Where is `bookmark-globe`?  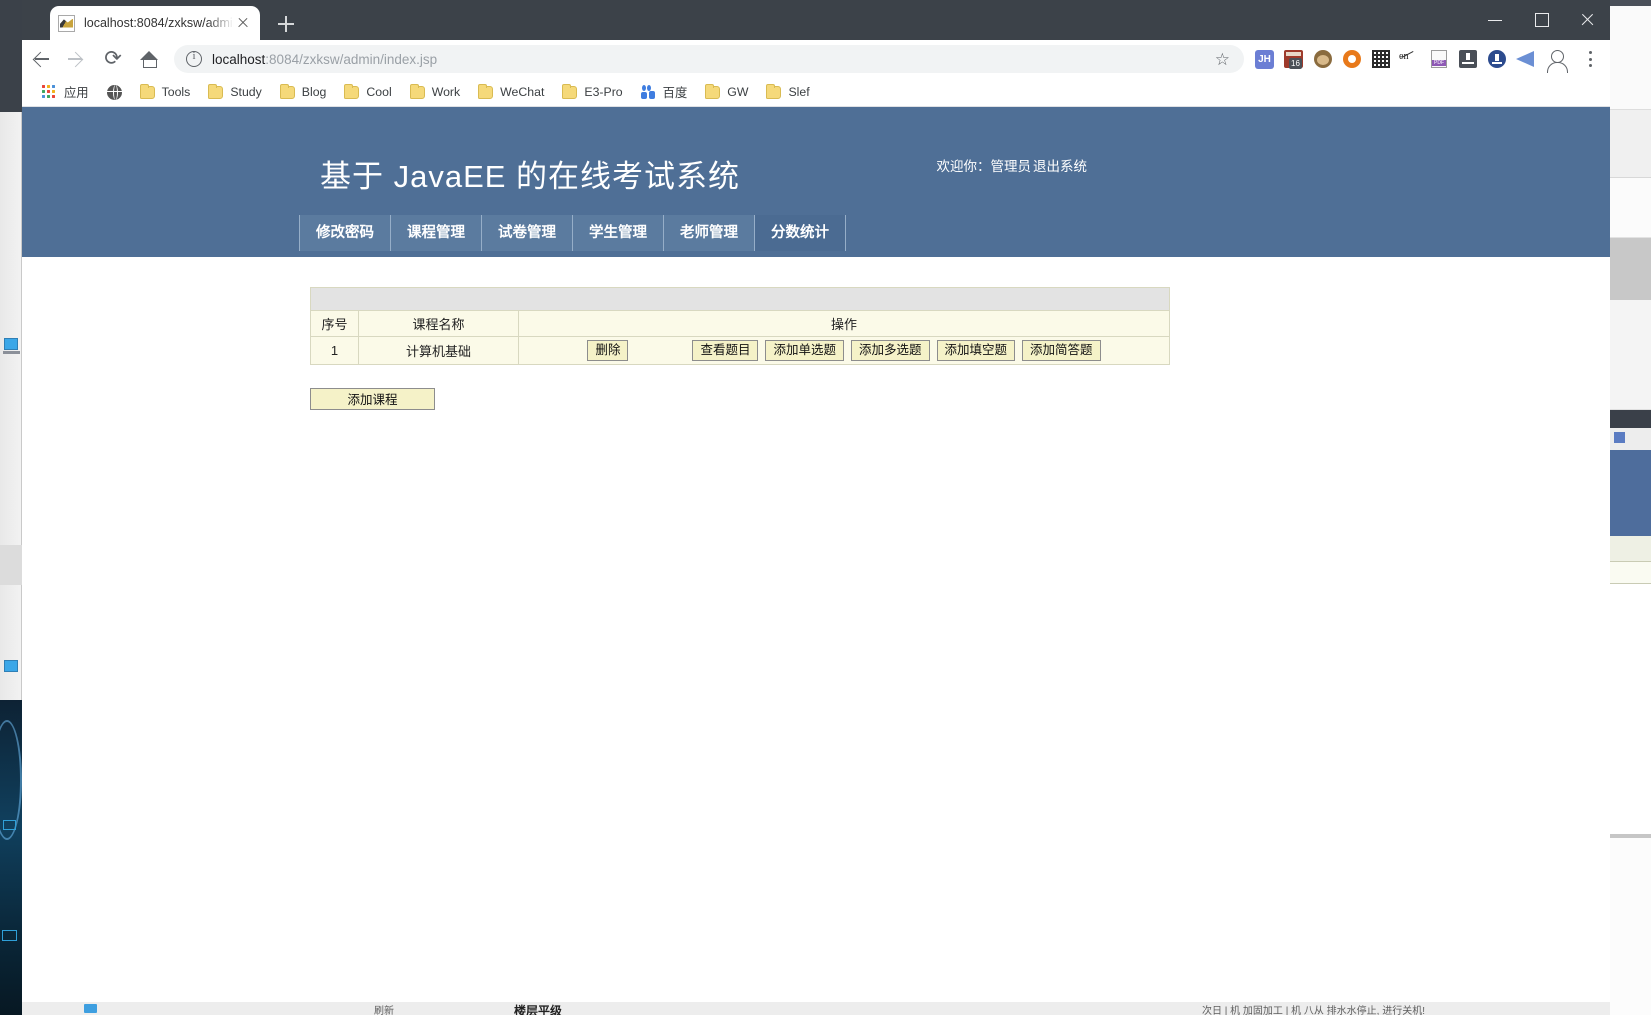
bookmark-globe is located at coordinates (114, 92).